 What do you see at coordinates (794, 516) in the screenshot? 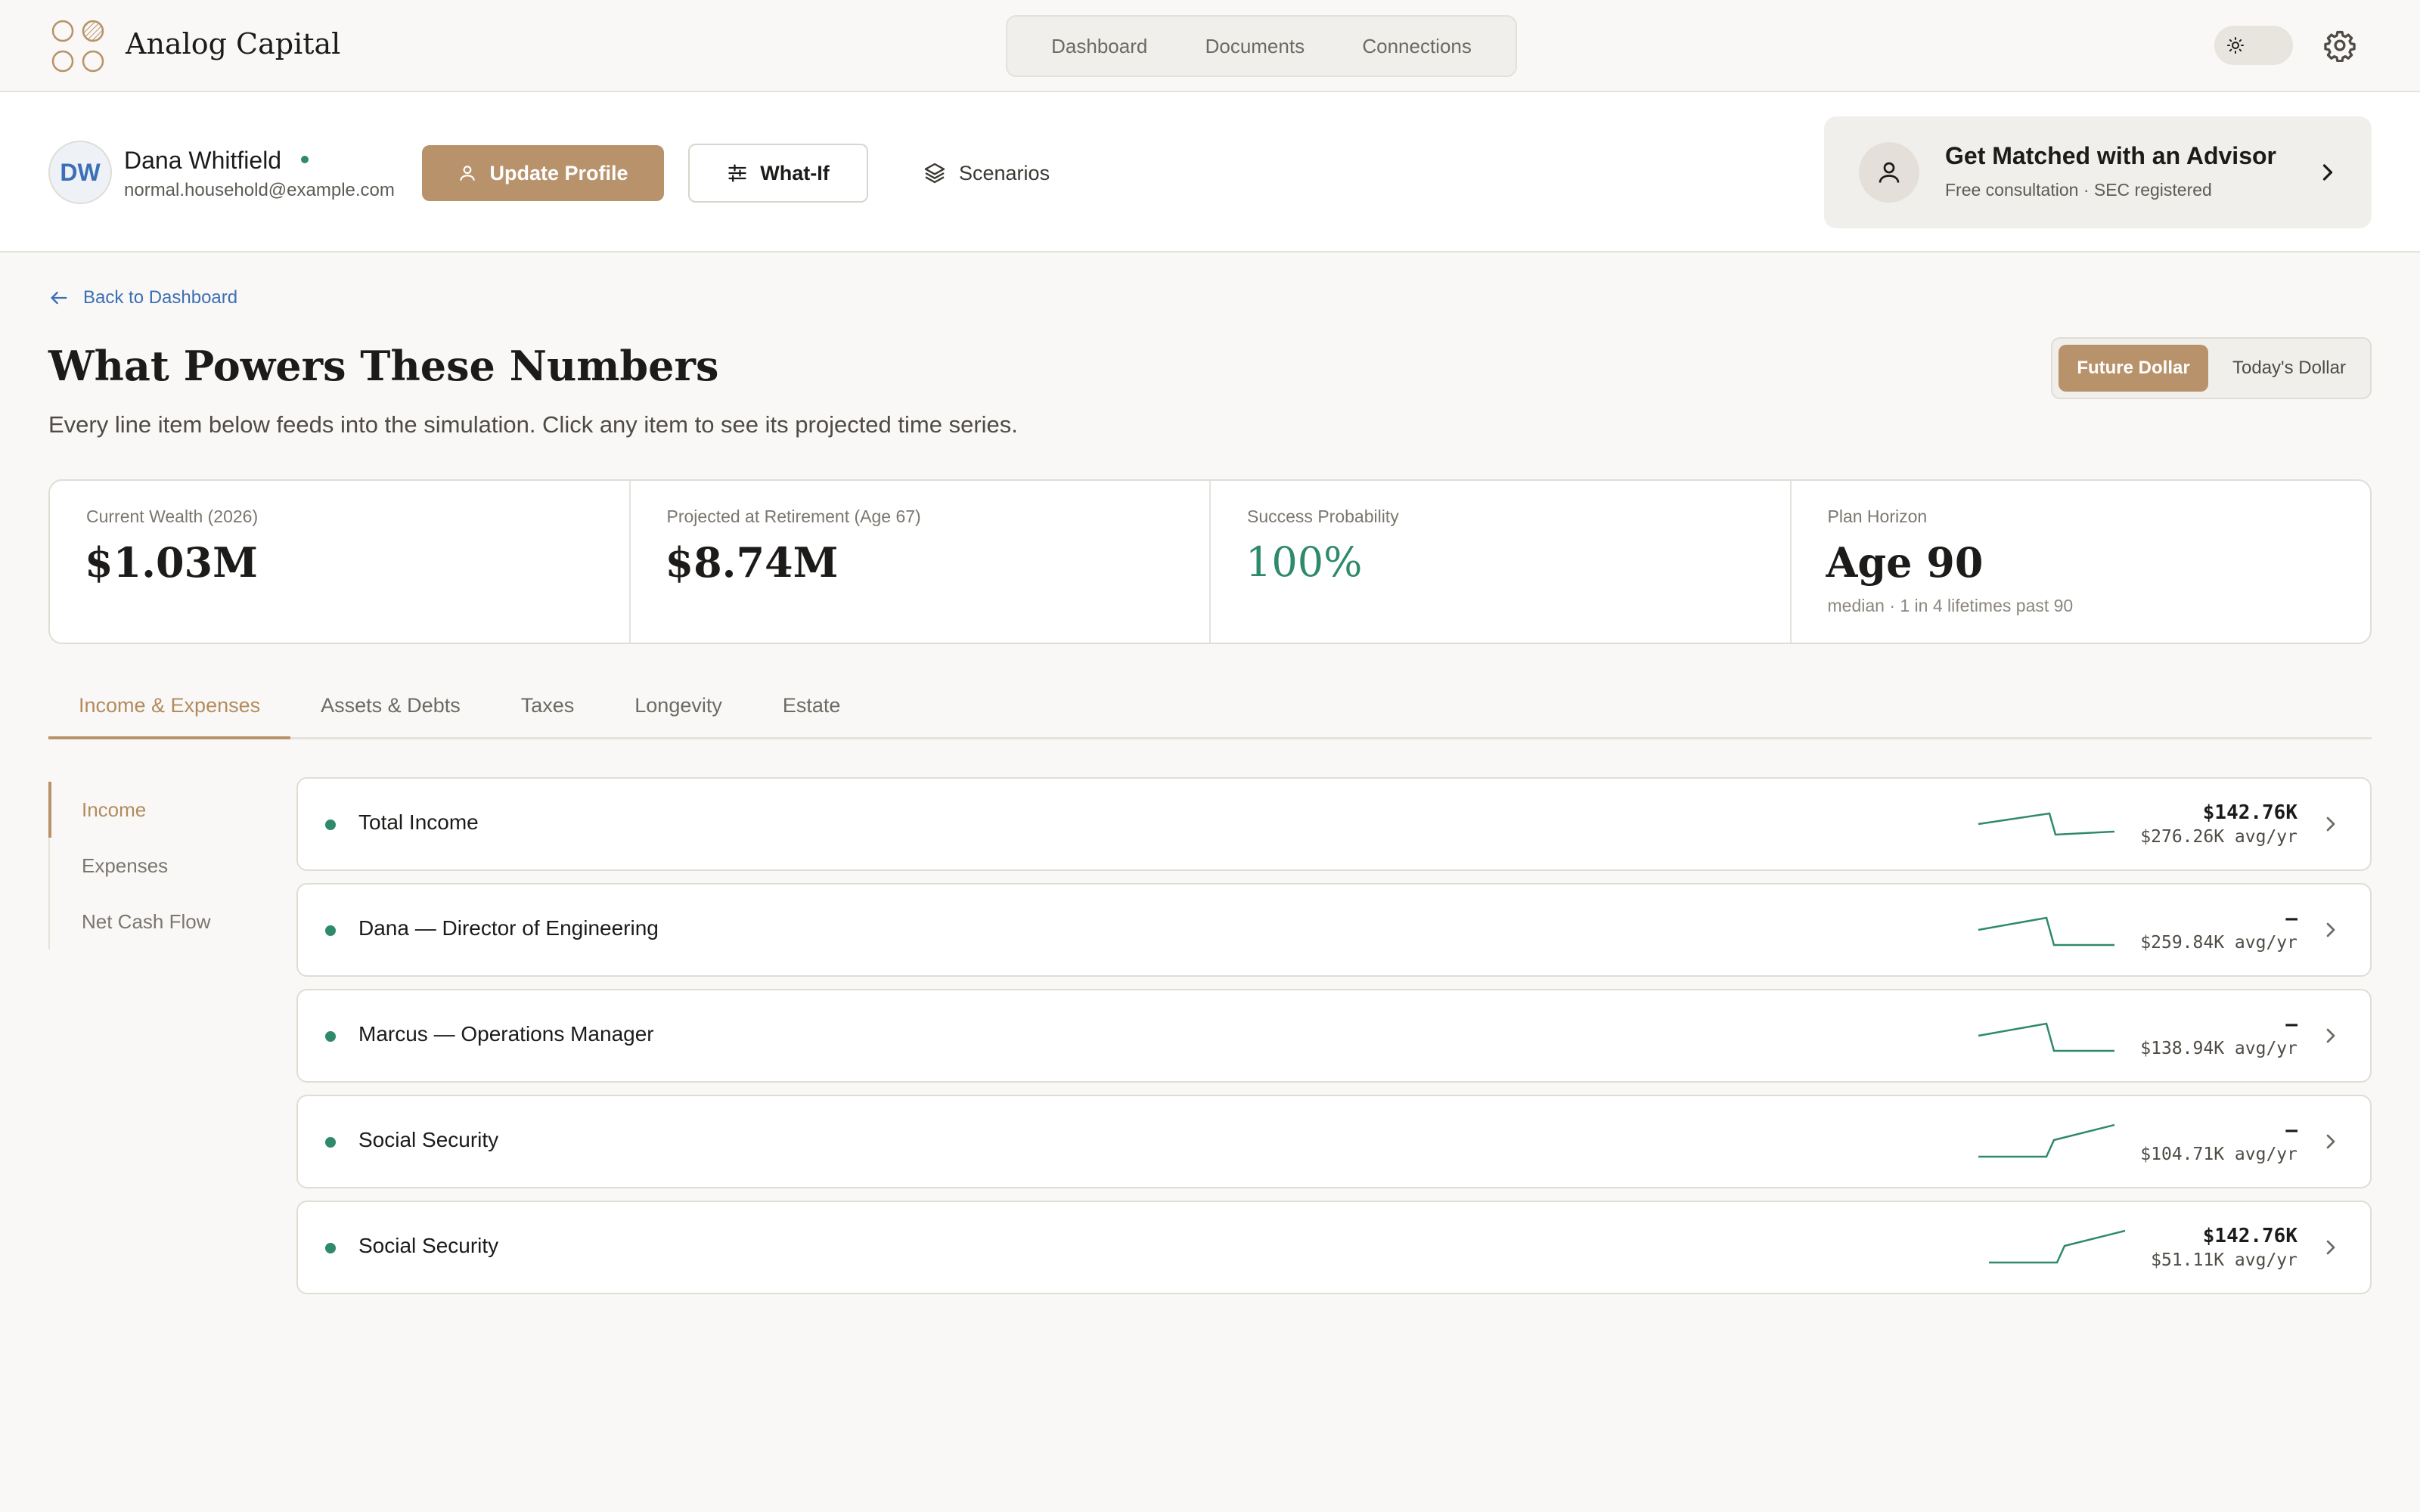
I see `stat-label: Projected at Retirement (Age 67)` at bounding box center [794, 516].